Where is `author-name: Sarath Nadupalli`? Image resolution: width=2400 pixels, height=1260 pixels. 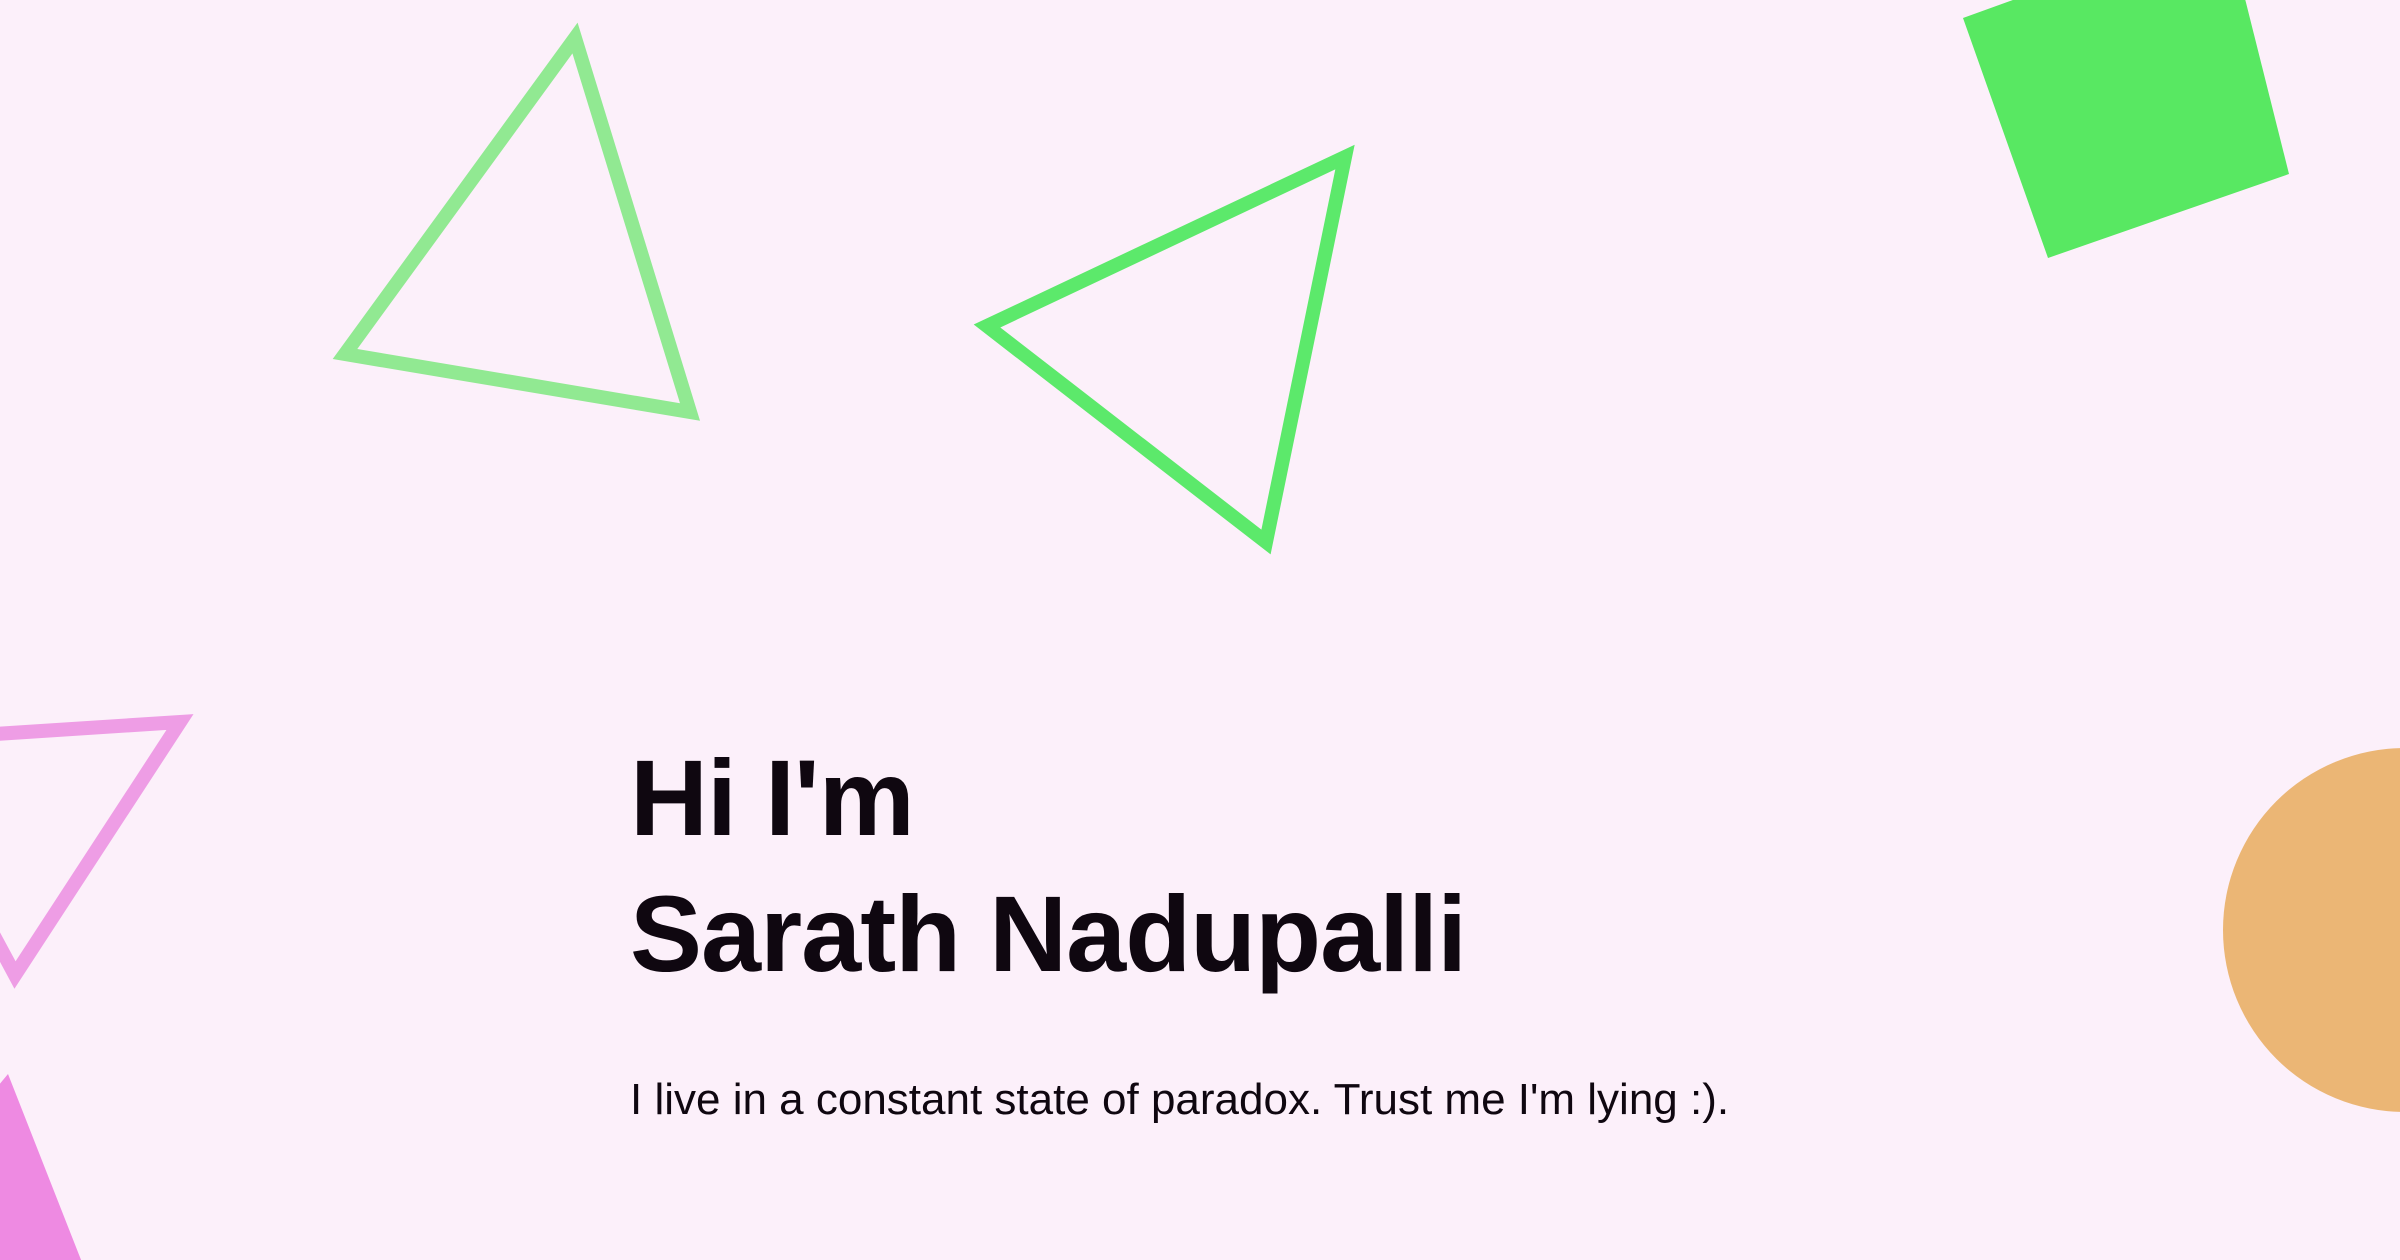
author-name: Sarath Nadupalli is located at coordinates (1048, 933).